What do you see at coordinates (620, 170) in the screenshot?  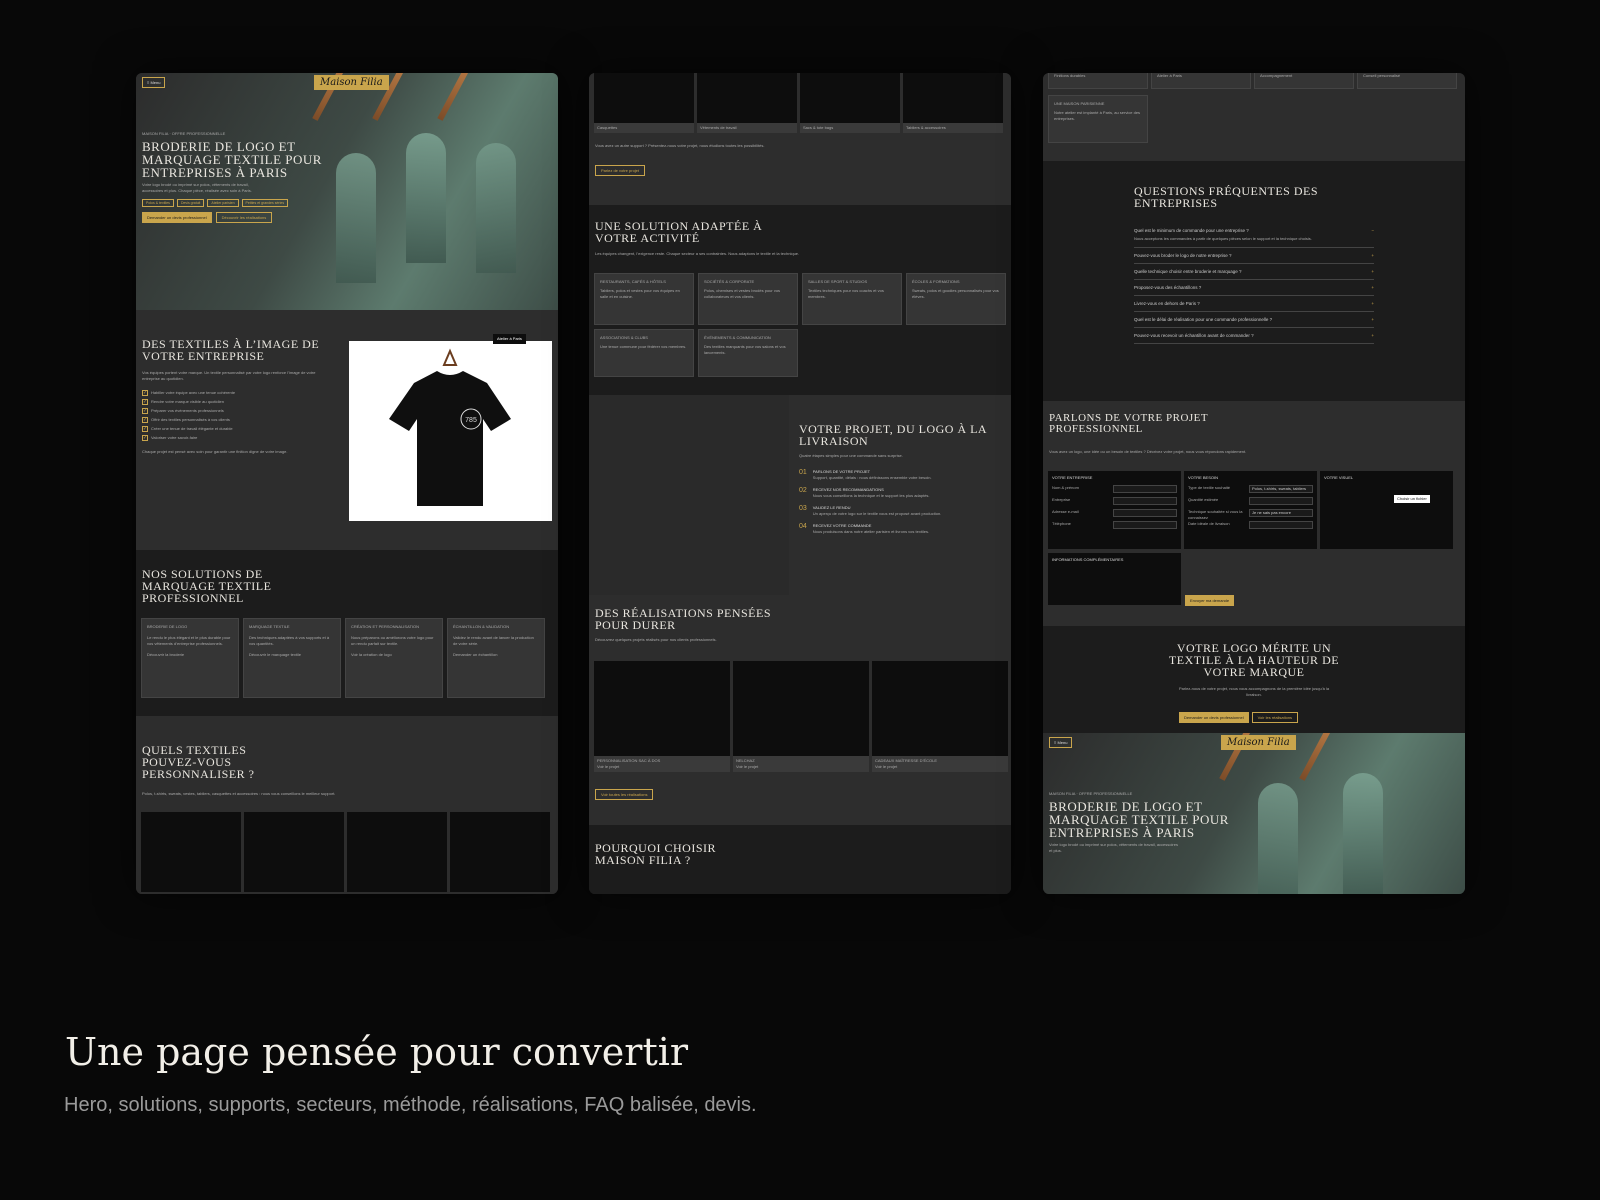 I see `supports-cta: Parlez de votre projet` at bounding box center [620, 170].